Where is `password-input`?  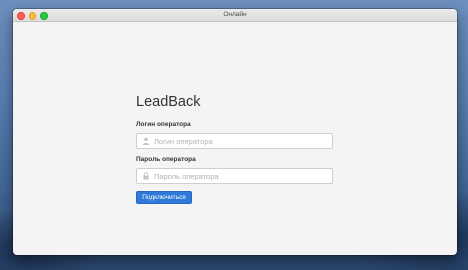
password-input is located at coordinates (239, 176).